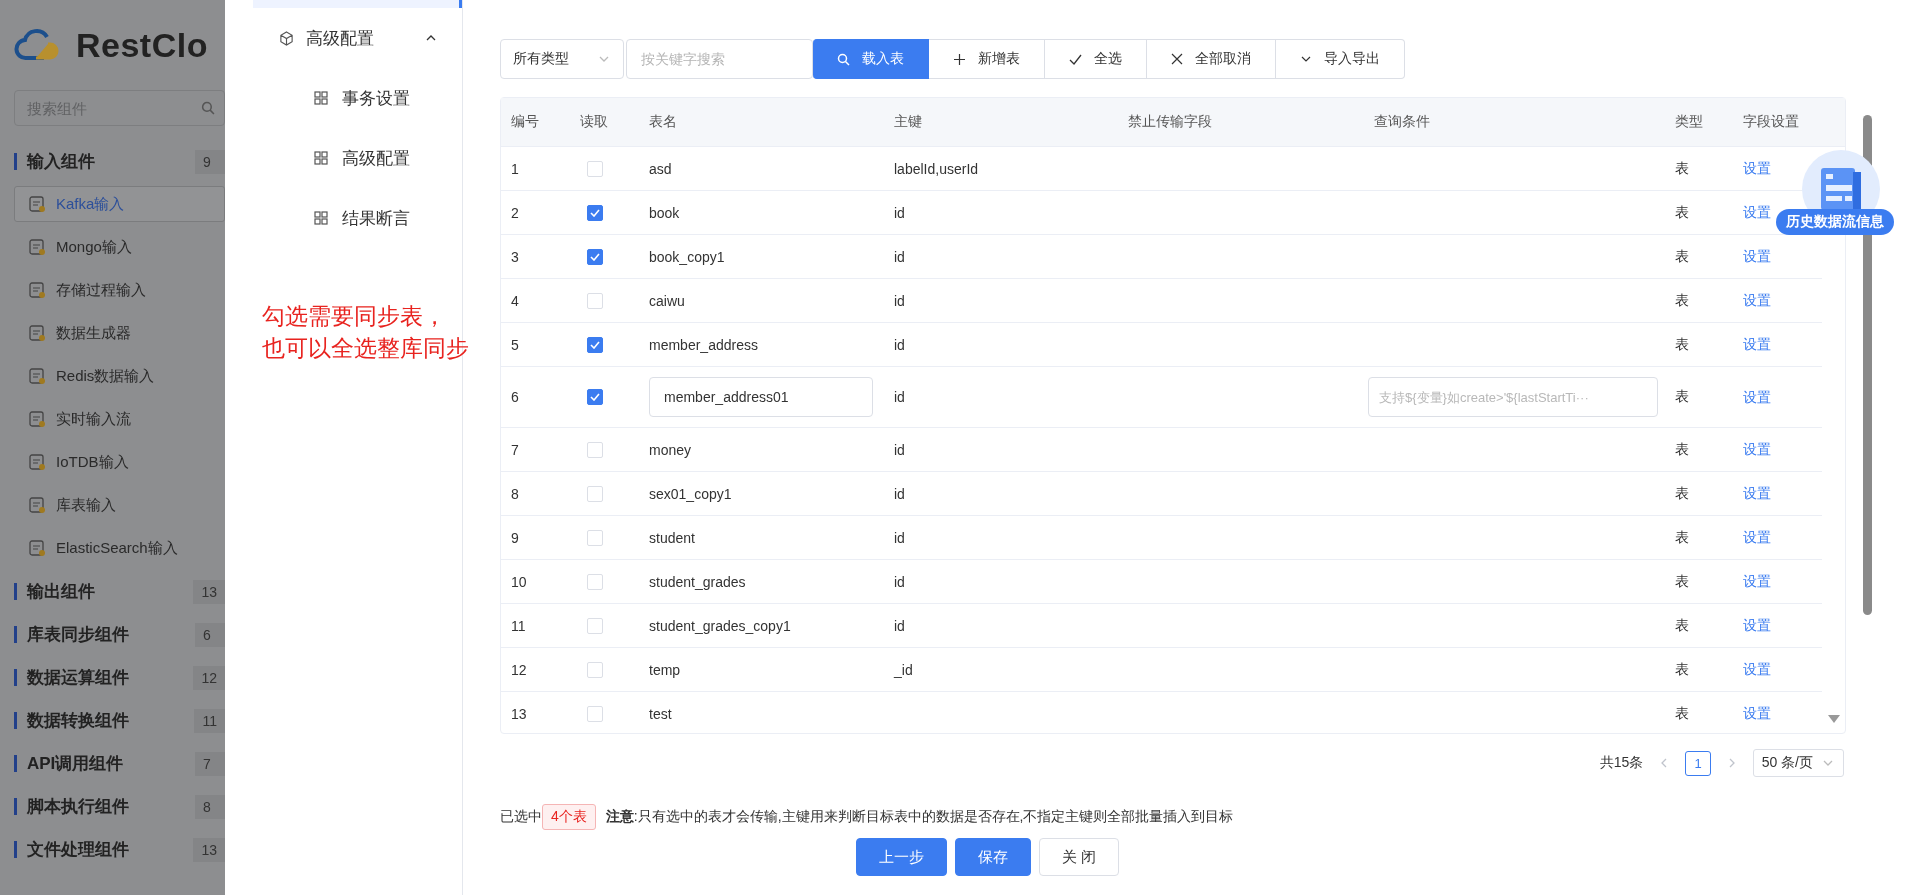 Image resolution: width=1910 pixels, height=895 pixels. Describe the element at coordinates (1177, 59) in the screenshot. I see `close-icon` at that location.